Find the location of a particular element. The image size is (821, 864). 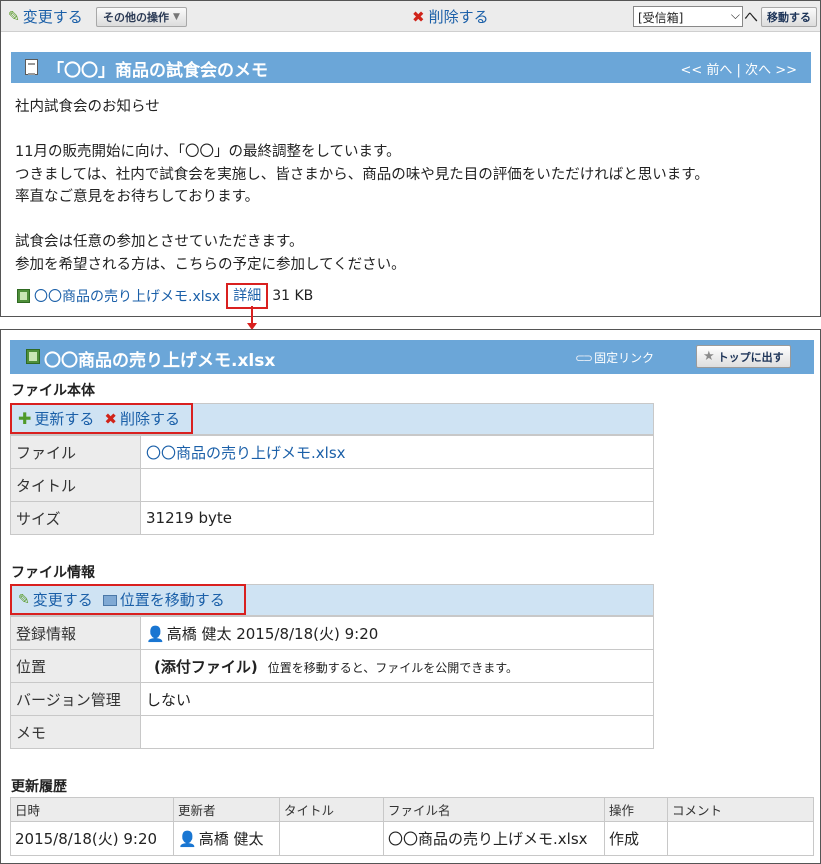

body-line is located at coordinates (362, 220).